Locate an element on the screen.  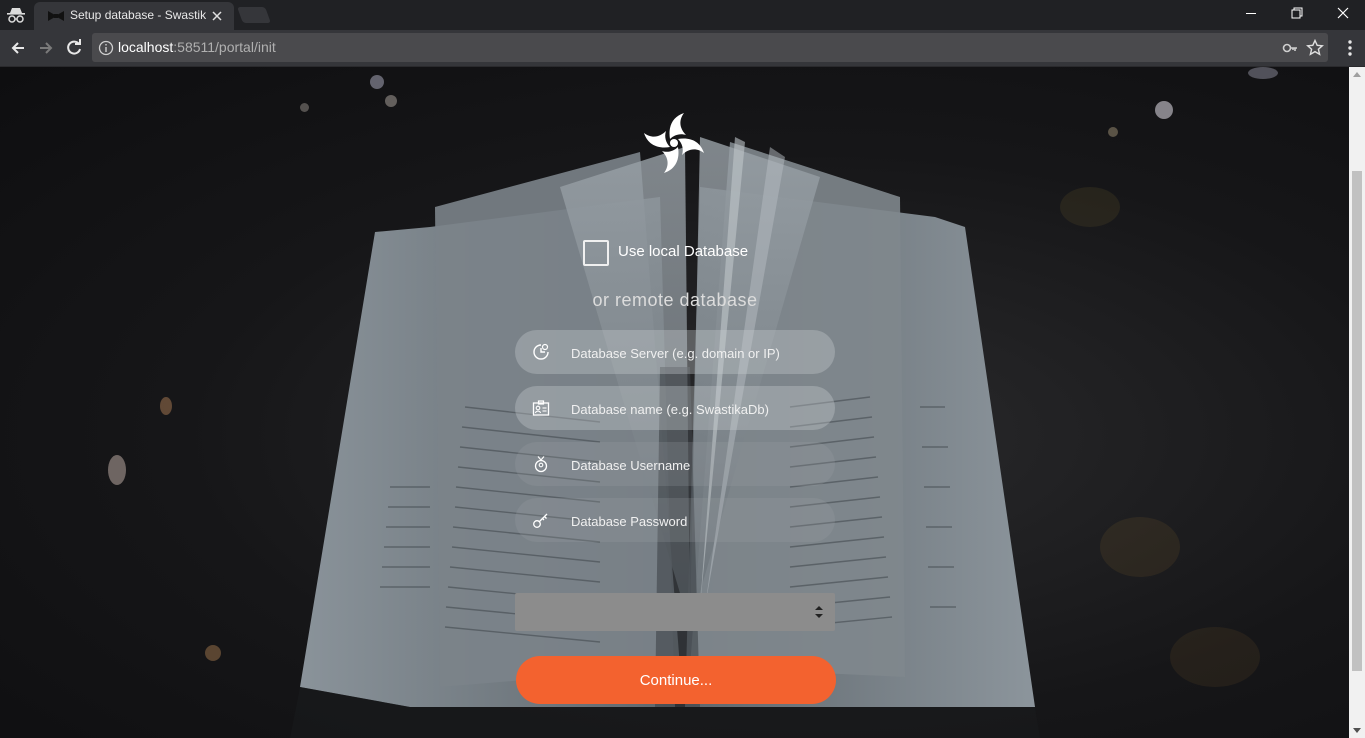
new-tab-button is located at coordinates (254, 15).